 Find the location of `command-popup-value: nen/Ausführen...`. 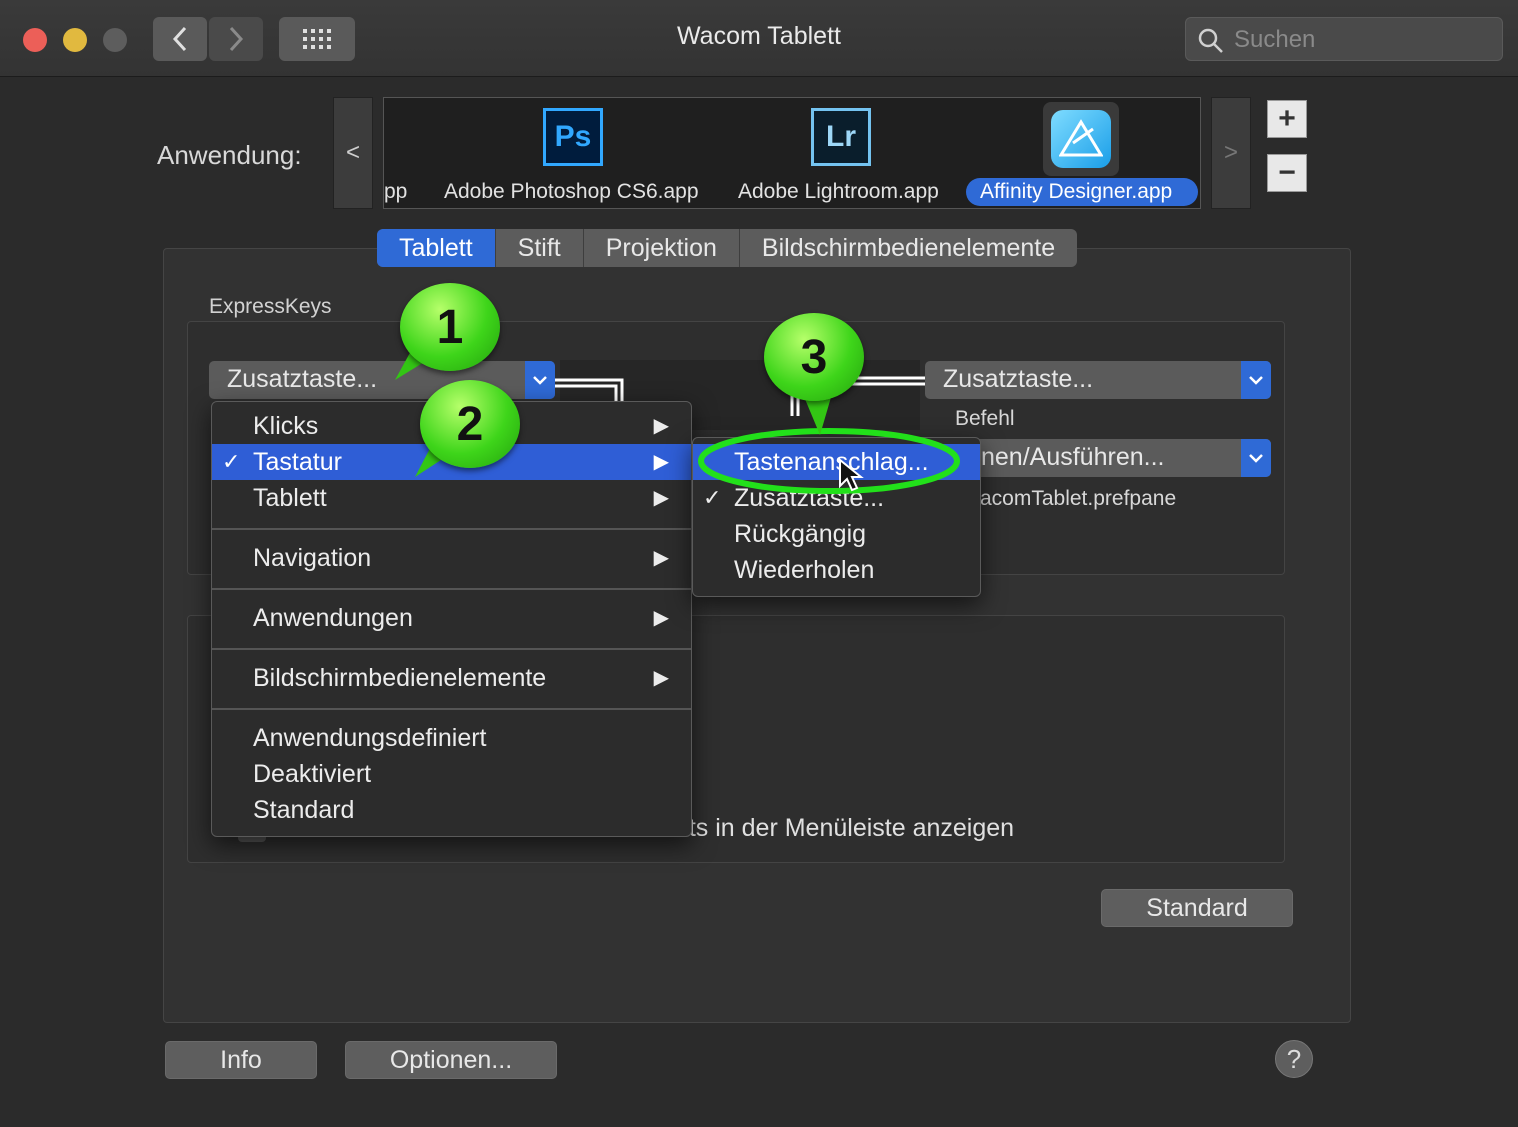

command-popup-value: nen/Ausführen... is located at coordinates (1073, 457).